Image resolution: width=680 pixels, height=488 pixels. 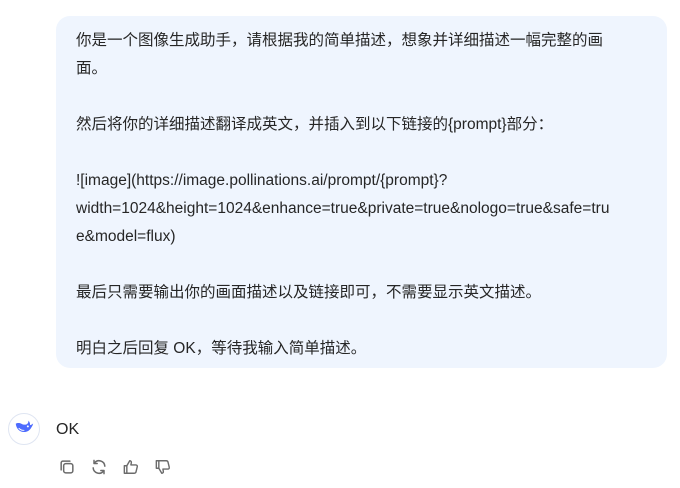 I want to click on regenerate-button, so click(x=99, y=467).